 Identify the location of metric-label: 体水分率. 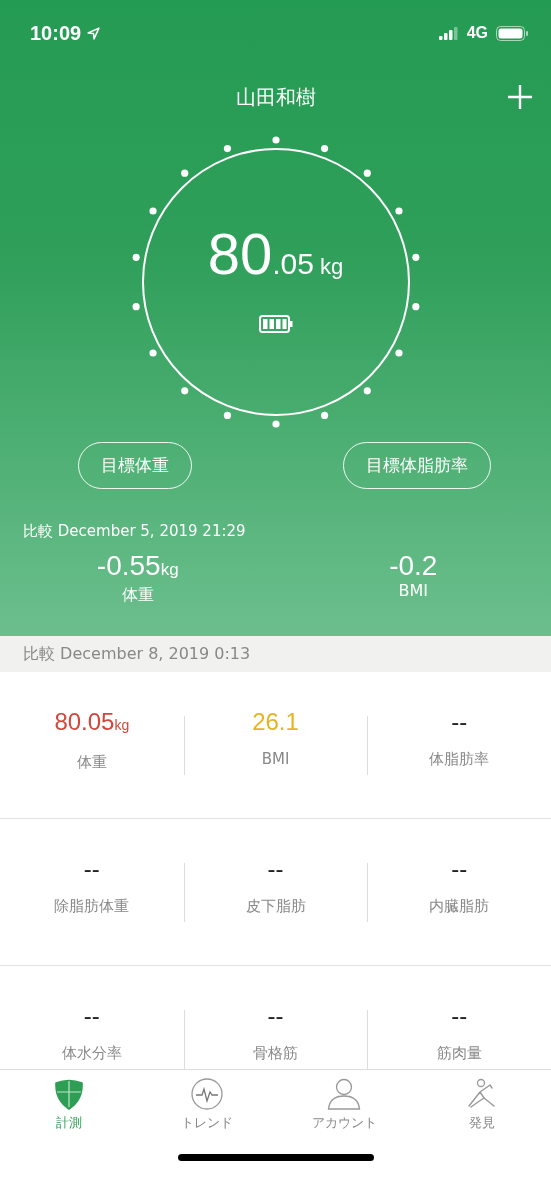
(91, 1053).